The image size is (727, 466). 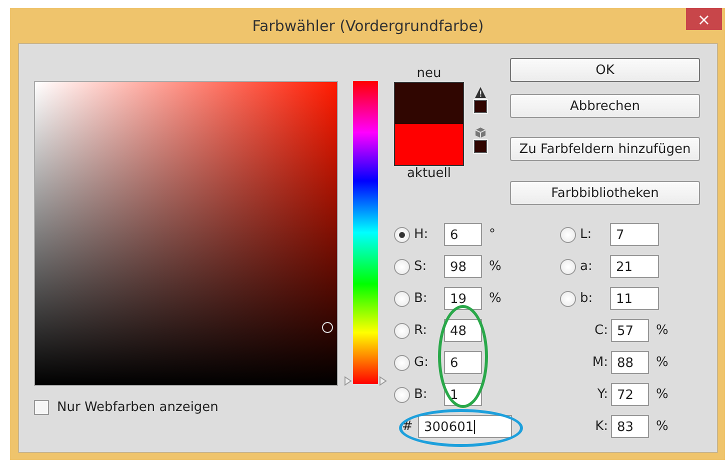 What do you see at coordinates (602, 394) in the screenshot?
I see `field-label: Y:` at bounding box center [602, 394].